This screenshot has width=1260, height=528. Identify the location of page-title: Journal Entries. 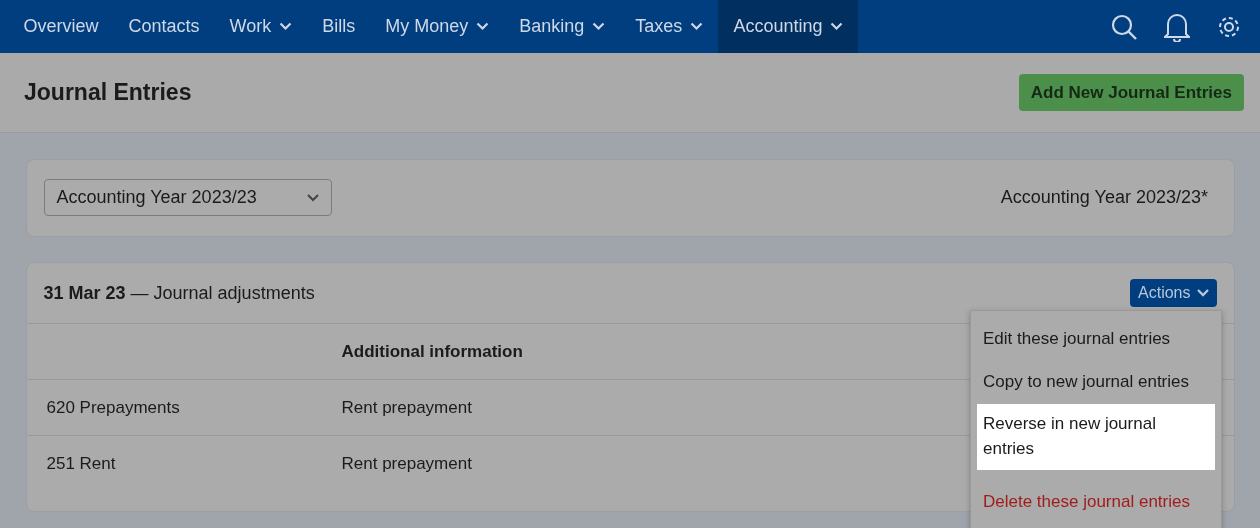
(108, 92).